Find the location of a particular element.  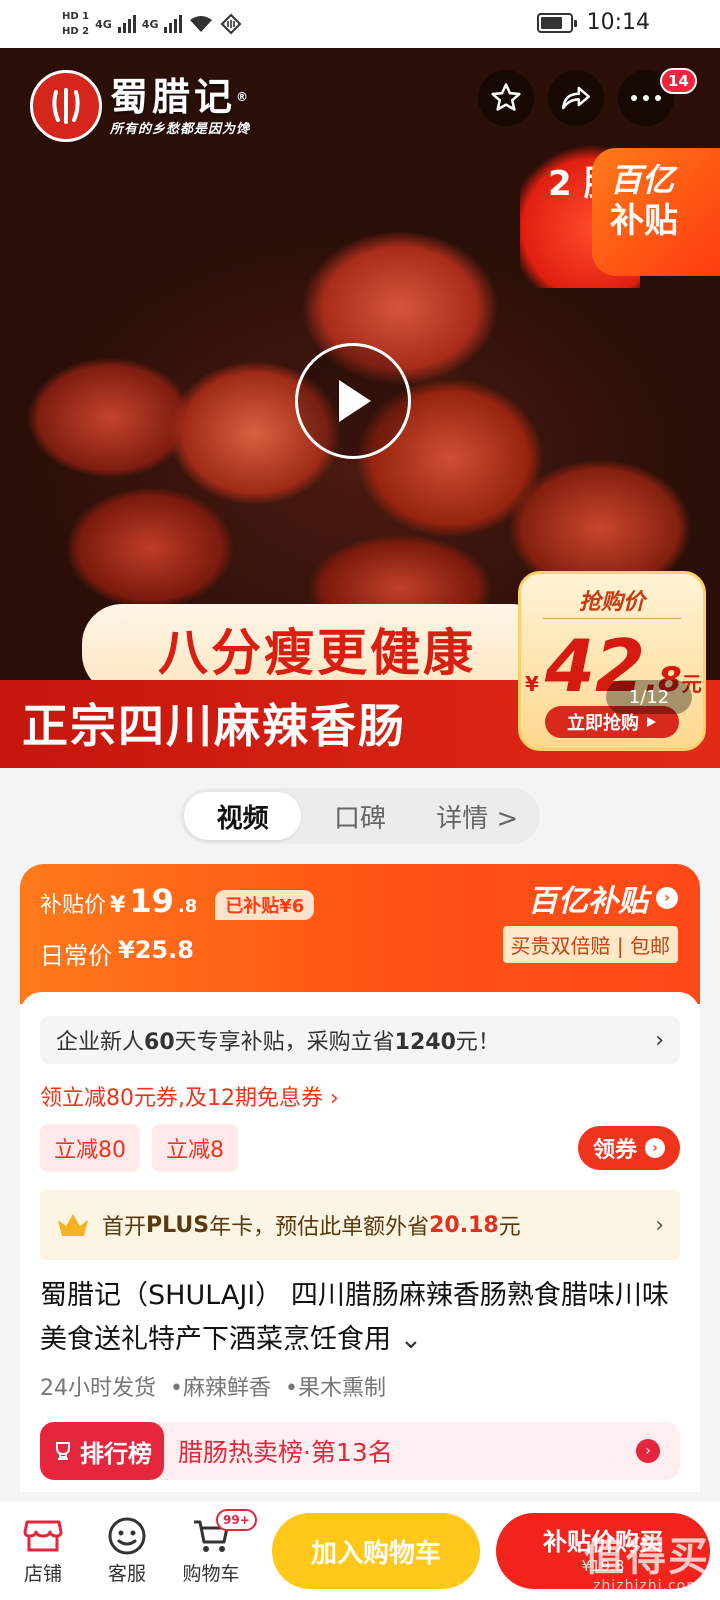

favorite-button is located at coordinates (506, 98).